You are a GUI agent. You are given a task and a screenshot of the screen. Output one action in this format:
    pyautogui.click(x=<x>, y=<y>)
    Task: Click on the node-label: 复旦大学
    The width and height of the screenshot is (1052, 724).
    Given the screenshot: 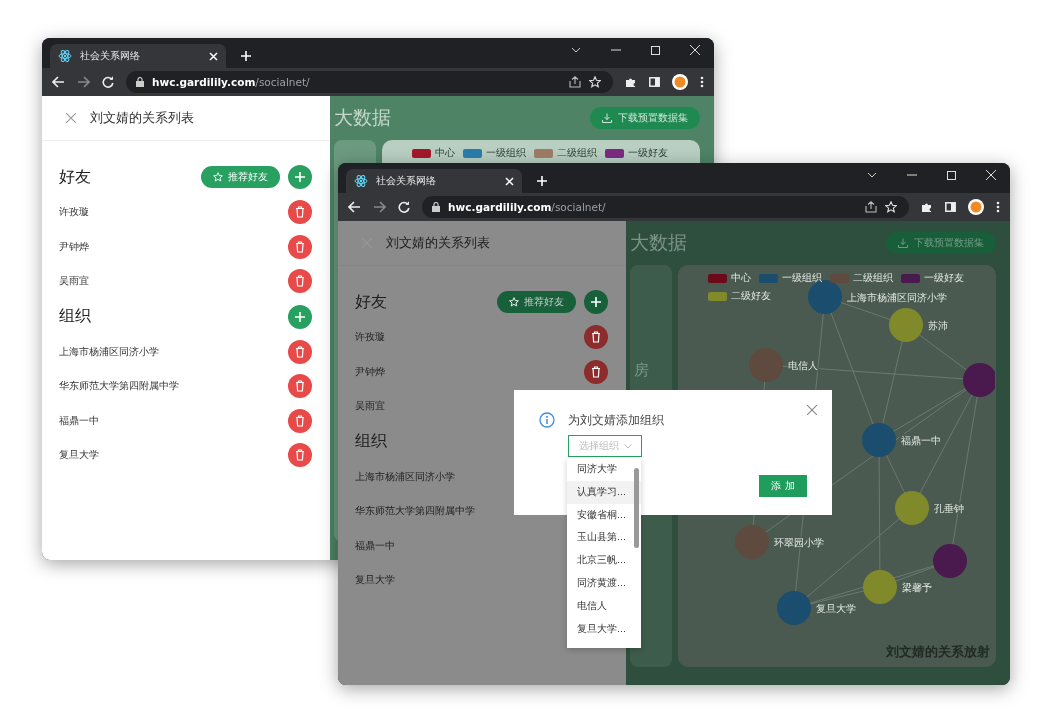 What is the action you would take?
    pyautogui.click(x=836, y=608)
    